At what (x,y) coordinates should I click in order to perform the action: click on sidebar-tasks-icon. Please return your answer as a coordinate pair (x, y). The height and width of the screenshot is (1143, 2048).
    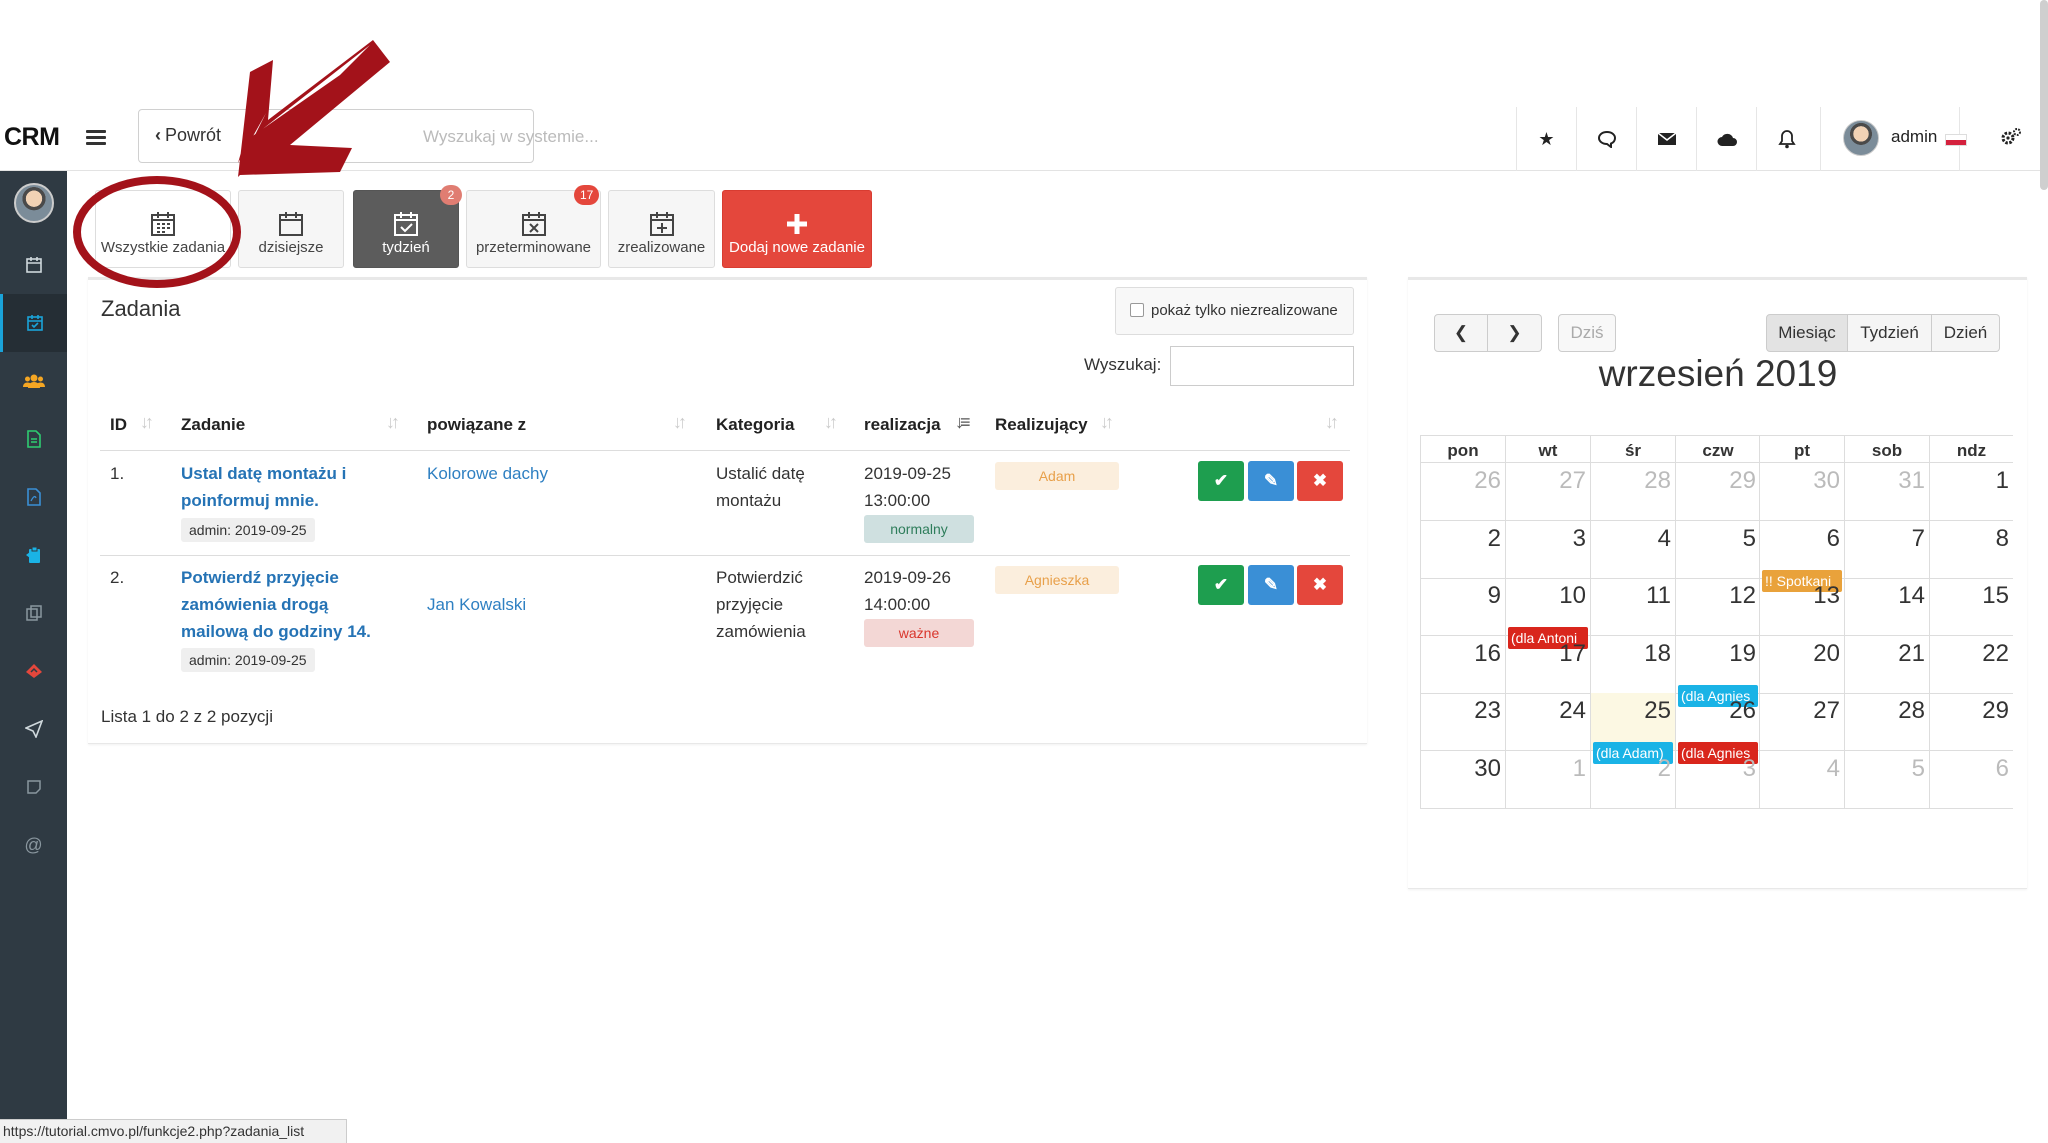
    Looking at the image, I should click on (33, 323).